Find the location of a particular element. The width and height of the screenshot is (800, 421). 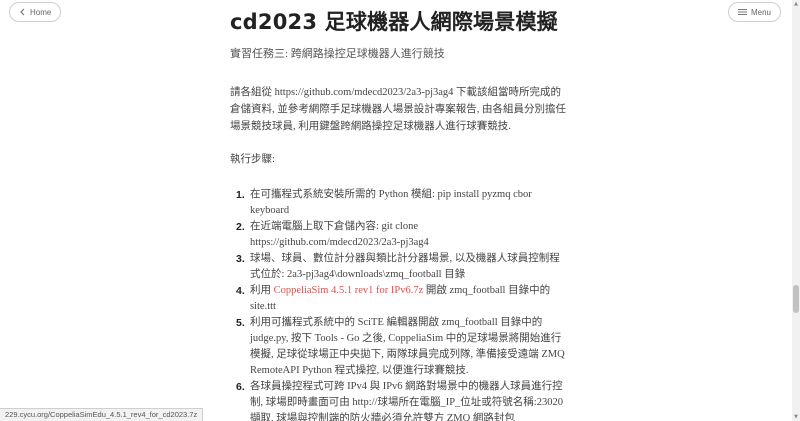

menu-button-label: Menu is located at coordinates (760, 12).